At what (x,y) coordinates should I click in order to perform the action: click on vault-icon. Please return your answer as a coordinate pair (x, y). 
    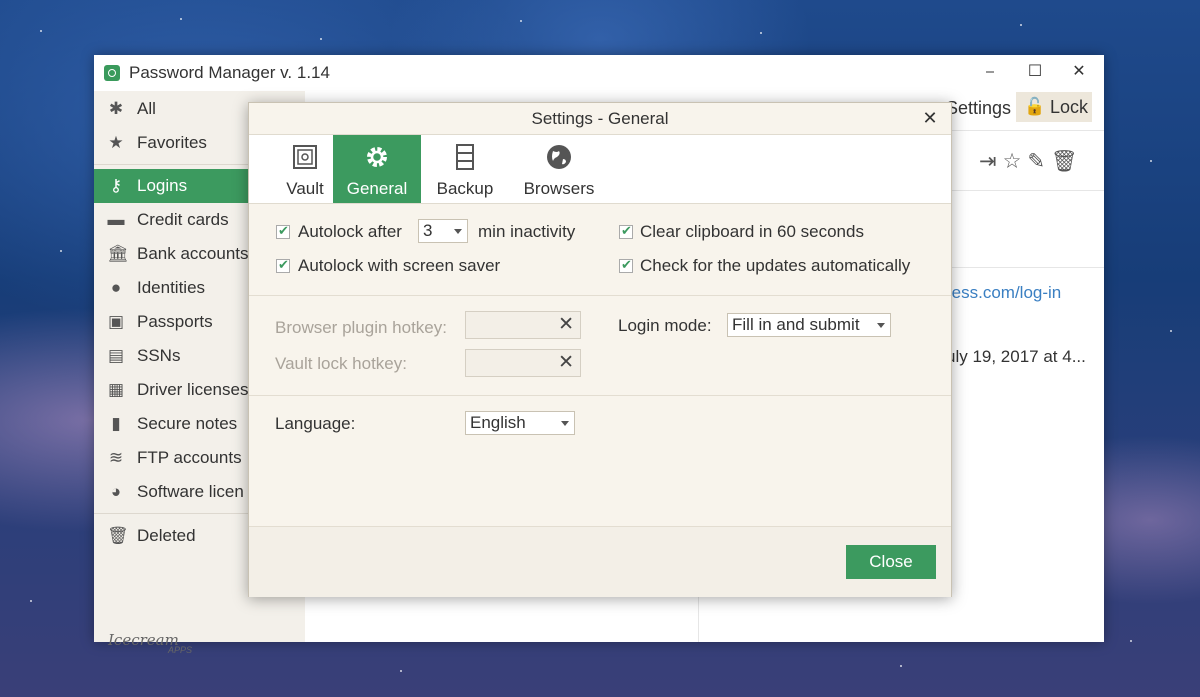
    Looking at the image, I should click on (305, 157).